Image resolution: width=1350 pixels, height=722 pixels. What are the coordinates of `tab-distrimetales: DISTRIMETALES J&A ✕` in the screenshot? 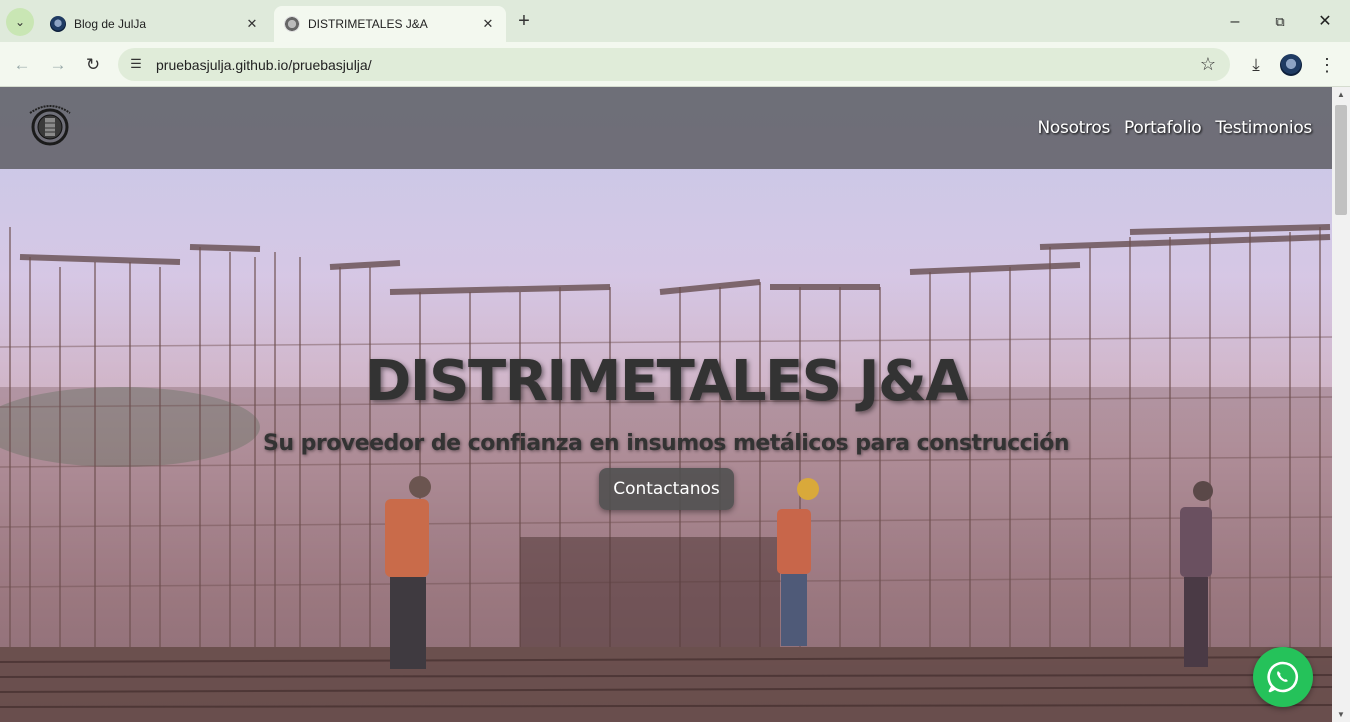 It's located at (390, 24).